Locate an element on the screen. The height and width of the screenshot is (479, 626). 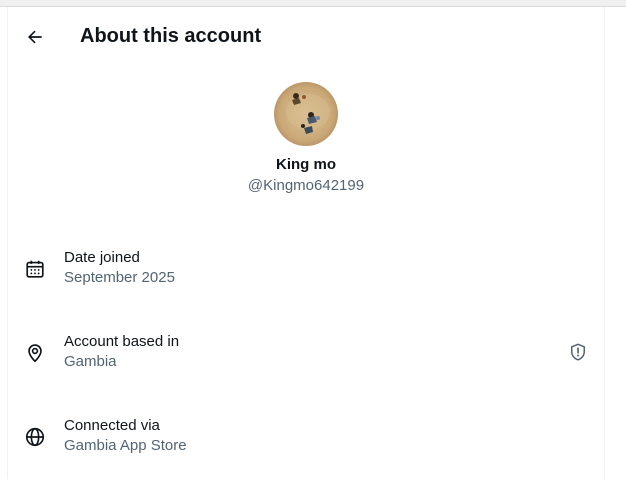
detail-row-connected-via: Connected via Gambia App Store is located at coordinates (306, 444).